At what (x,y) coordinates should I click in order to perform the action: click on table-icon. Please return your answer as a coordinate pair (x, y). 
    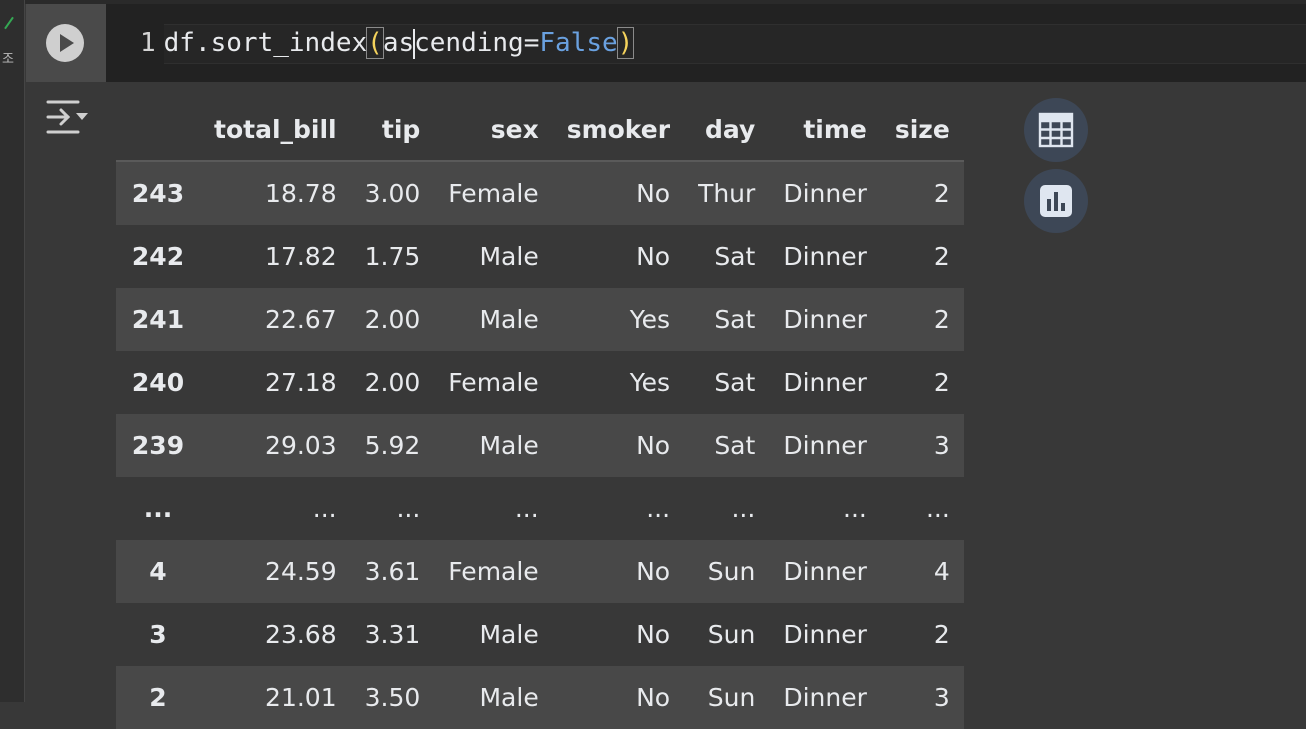
    Looking at the image, I should click on (1056, 130).